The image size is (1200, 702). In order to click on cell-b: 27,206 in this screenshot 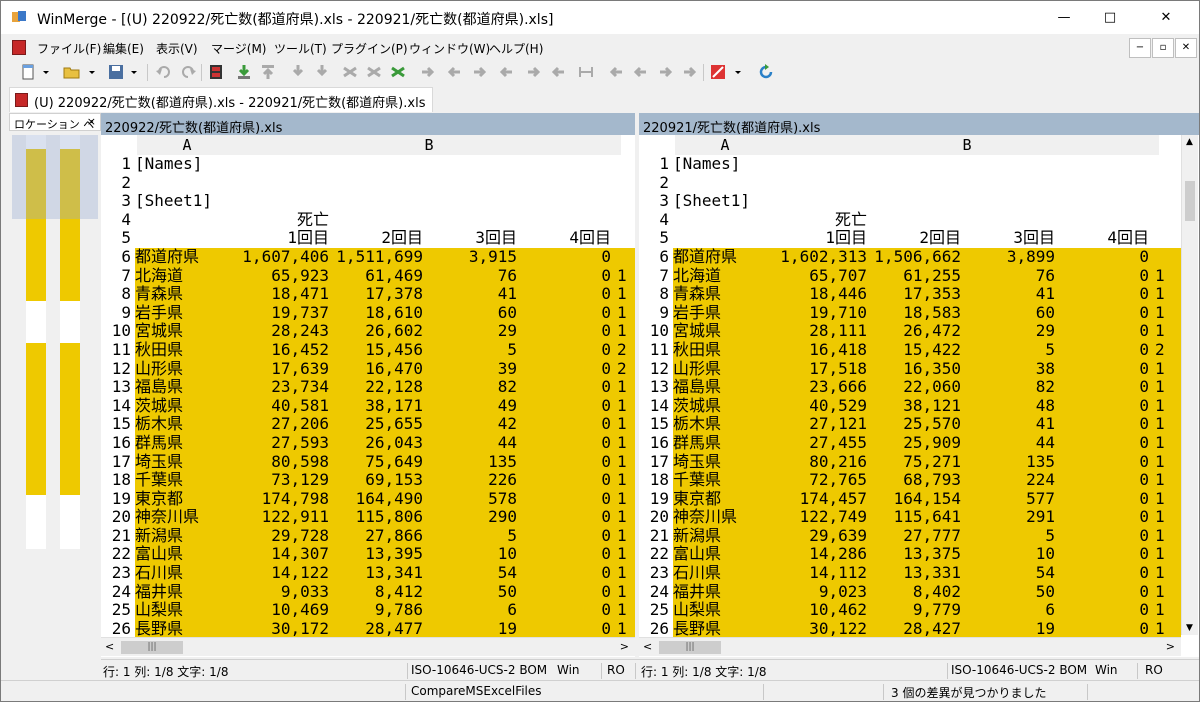, I will do `click(283, 424)`.